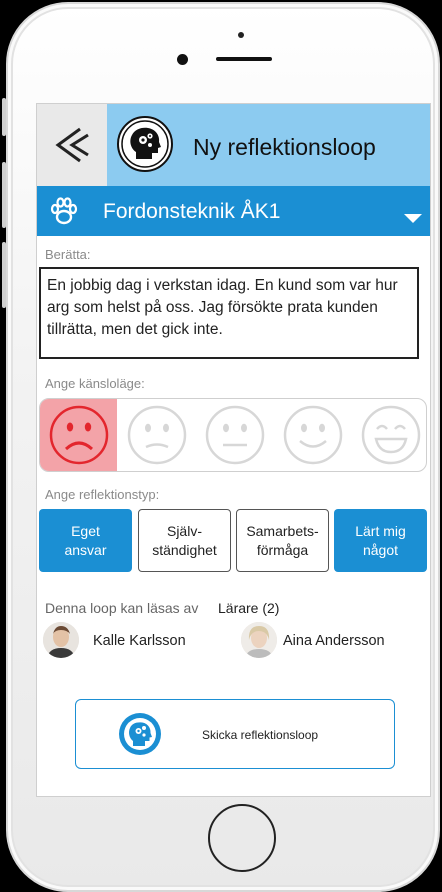 The width and height of the screenshot is (442, 892). I want to click on app-header: Ny reflektionsloop, so click(233, 145).